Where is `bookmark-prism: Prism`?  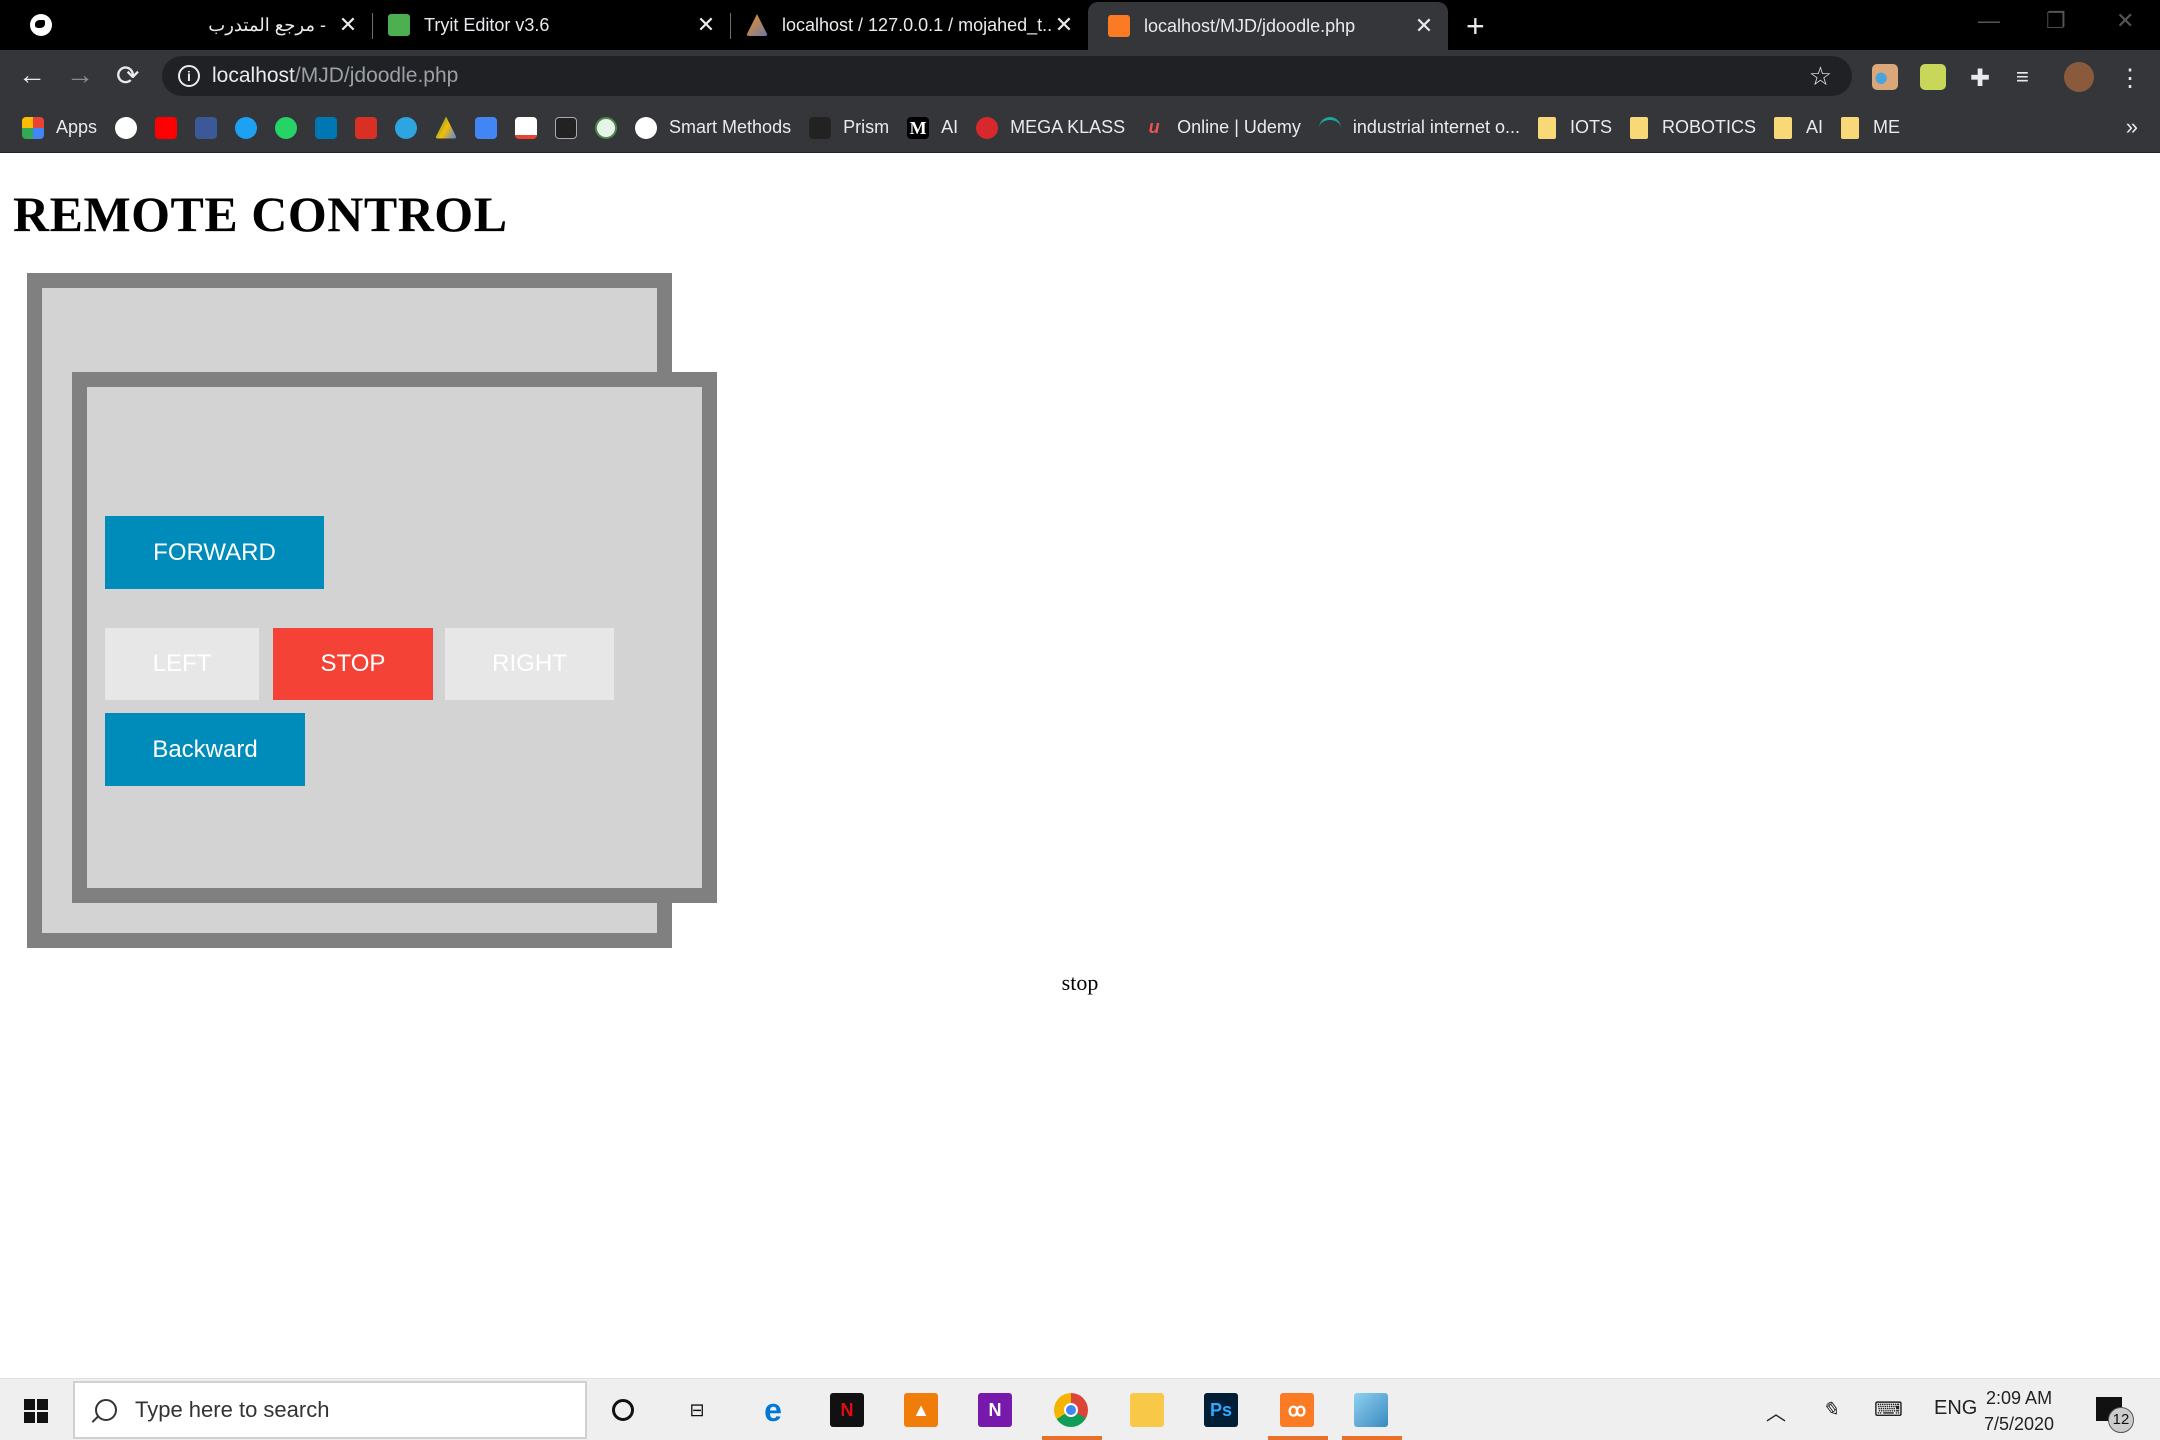
bookmark-prism: Prism is located at coordinates (849, 127).